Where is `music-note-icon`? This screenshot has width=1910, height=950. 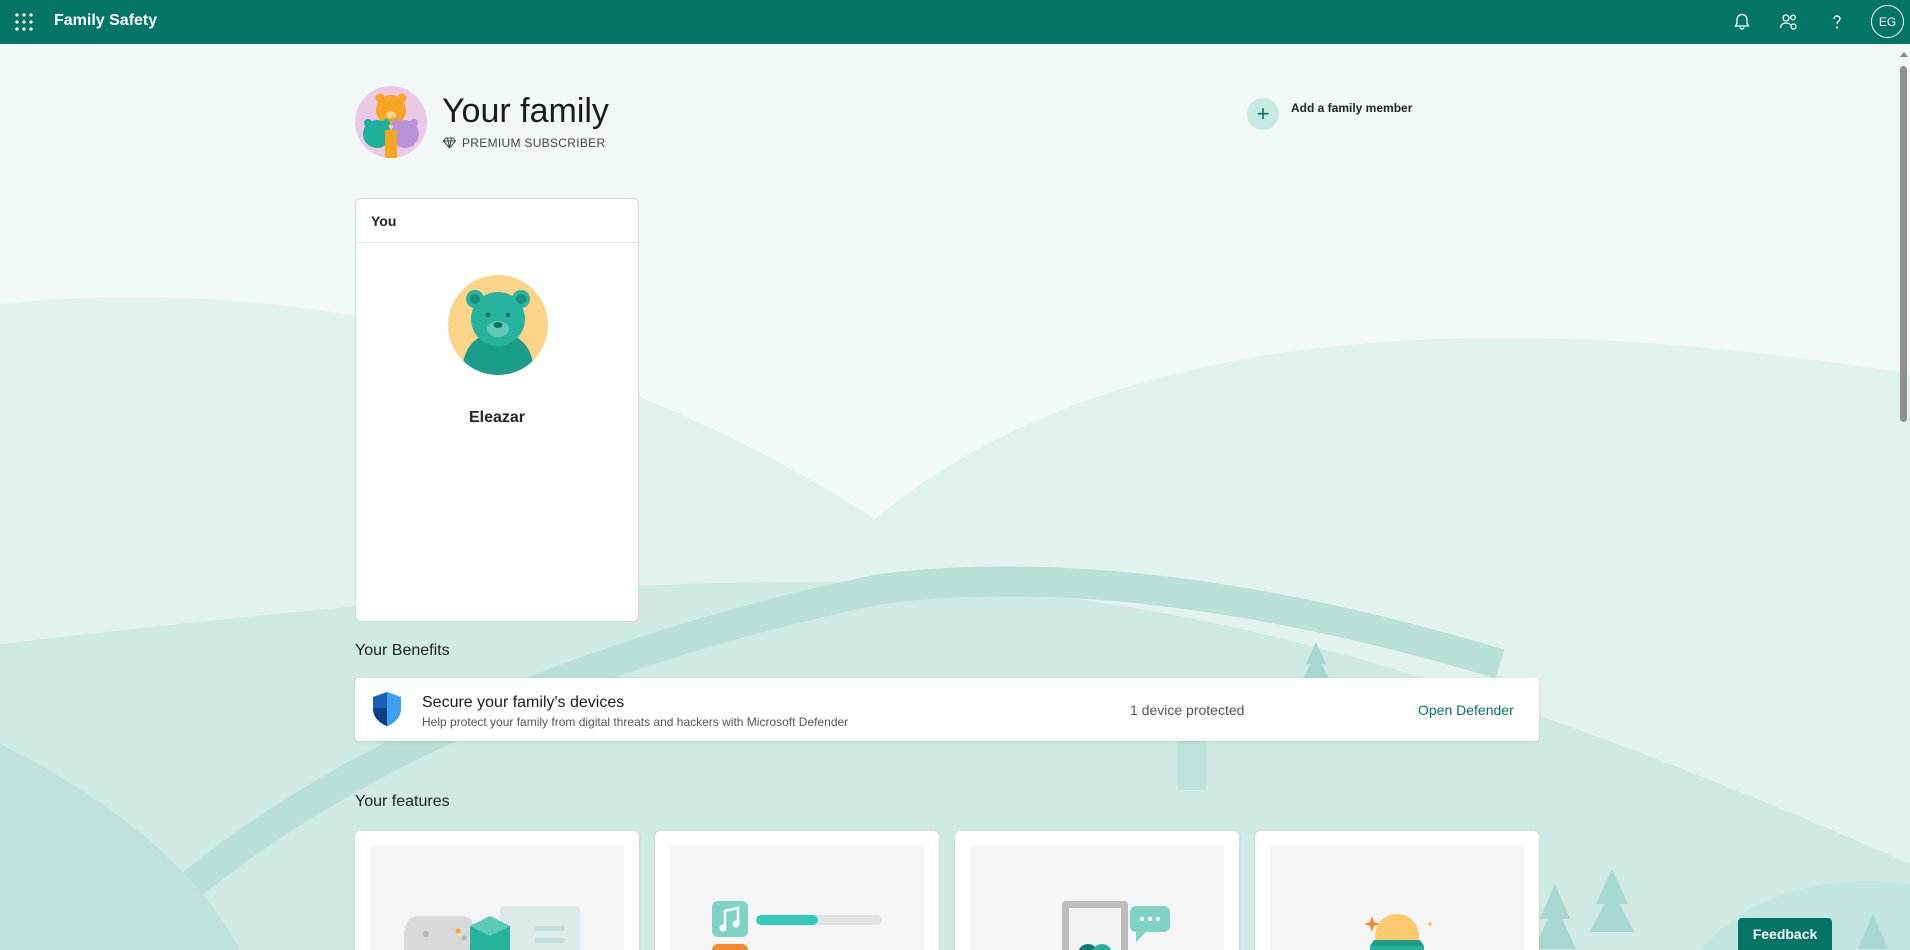 music-note-icon is located at coordinates (797, 925).